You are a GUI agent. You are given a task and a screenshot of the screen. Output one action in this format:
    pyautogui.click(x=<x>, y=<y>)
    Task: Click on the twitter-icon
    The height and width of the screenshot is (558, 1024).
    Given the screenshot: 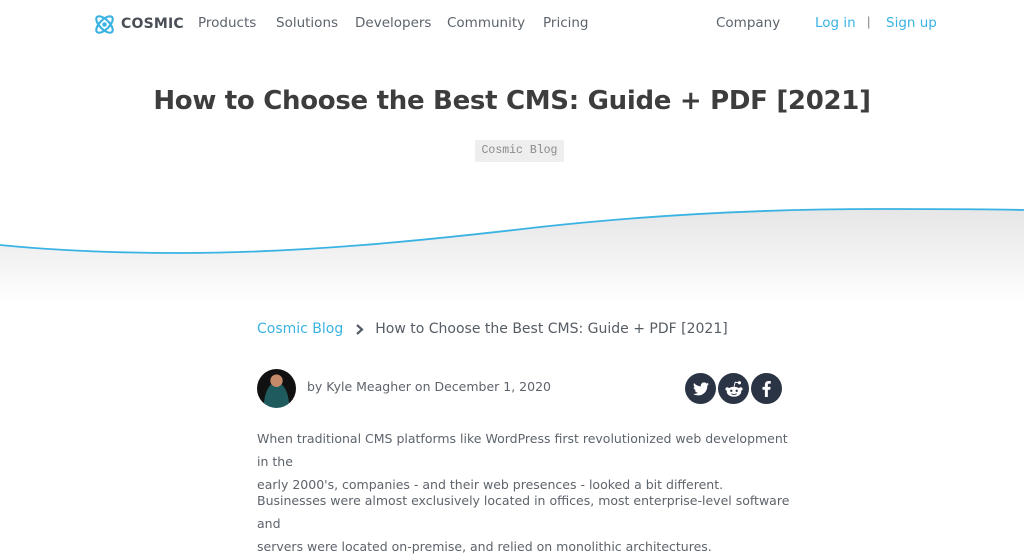 What is the action you would take?
    pyautogui.click(x=700, y=388)
    